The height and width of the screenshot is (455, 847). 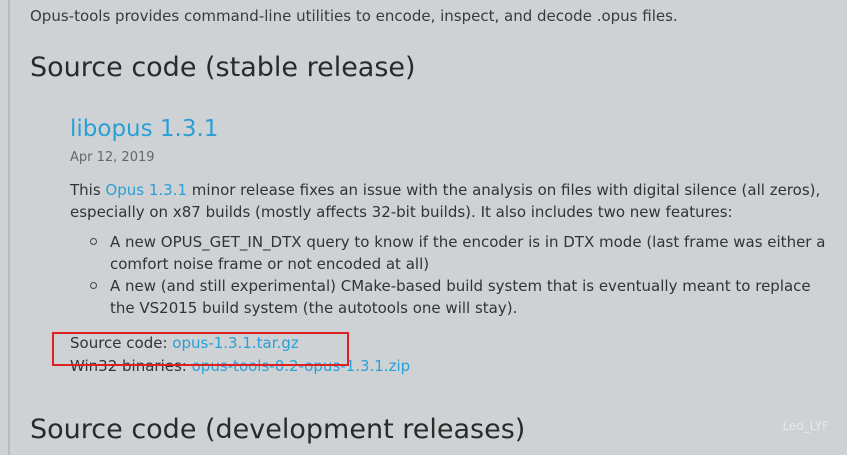 I want to click on release-title-link: libopus 1.3.1, so click(x=450, y=129).